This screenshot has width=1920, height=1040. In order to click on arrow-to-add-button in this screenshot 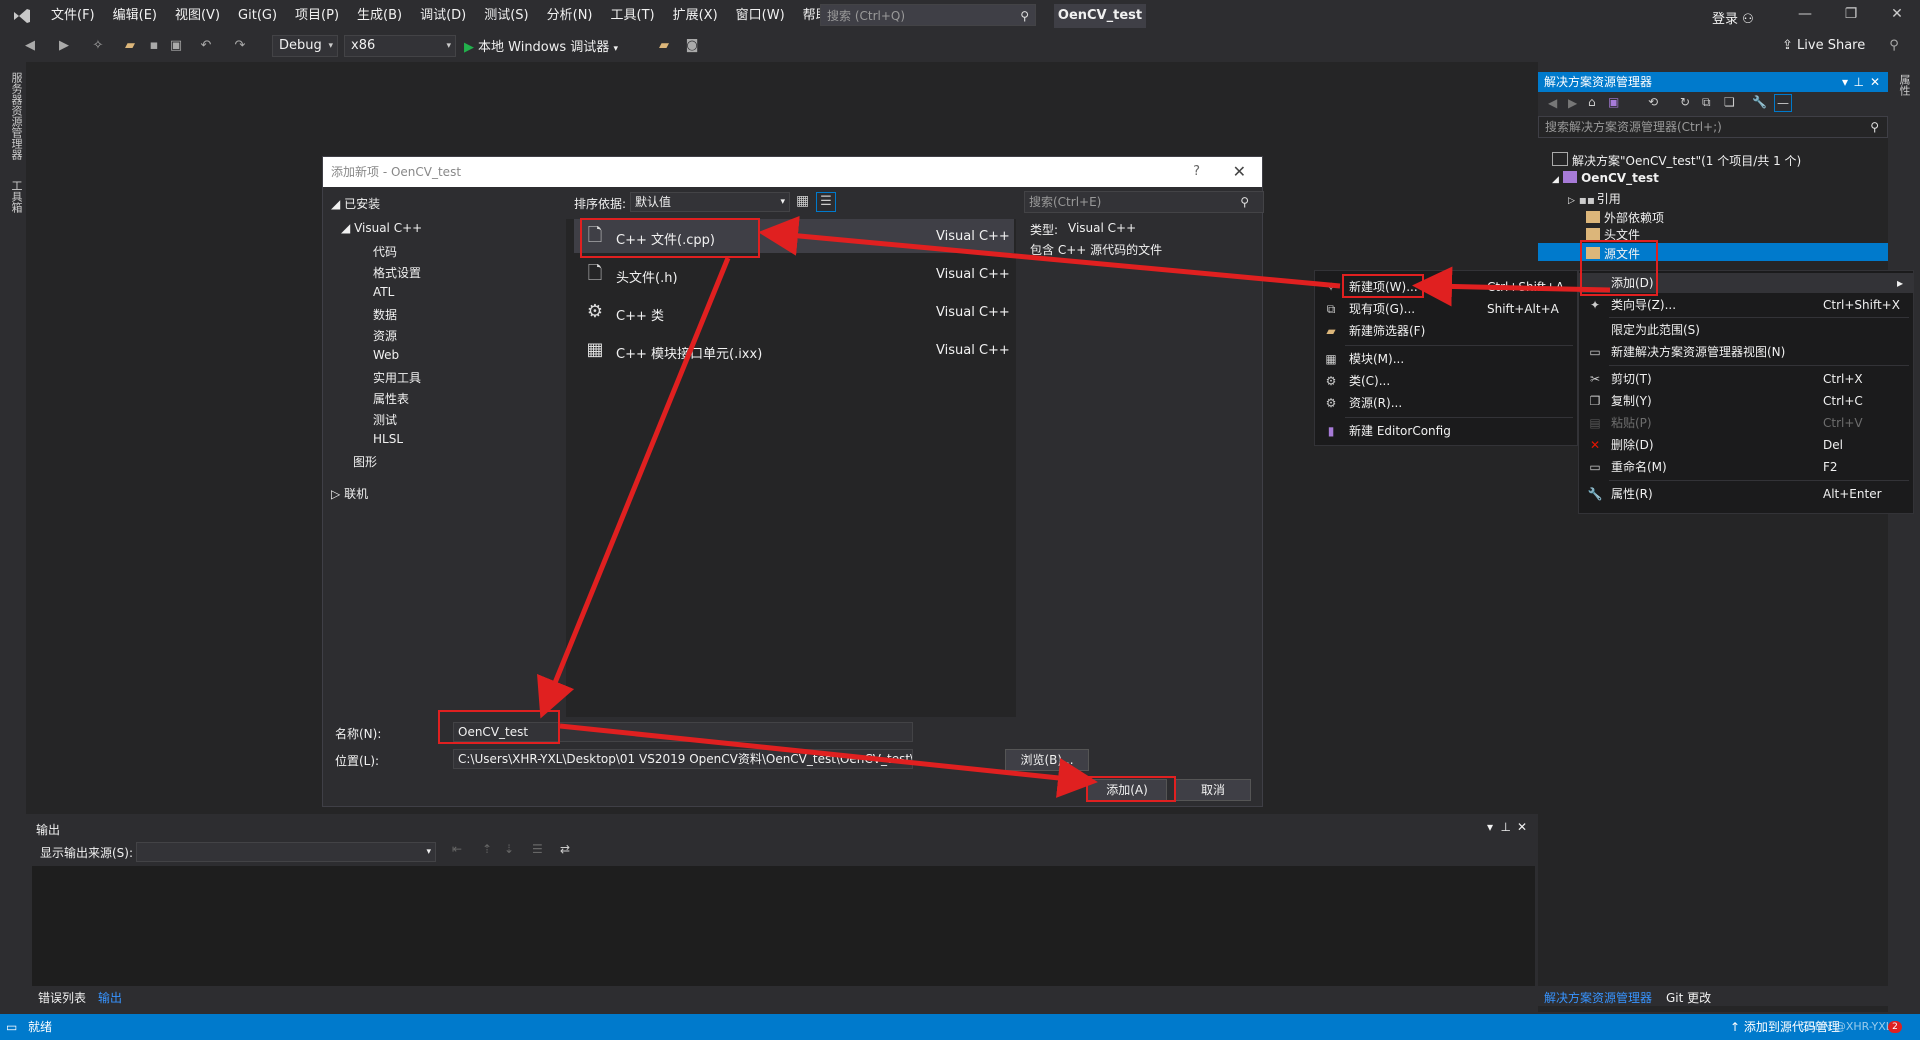, I will do `click(828, 760)`.